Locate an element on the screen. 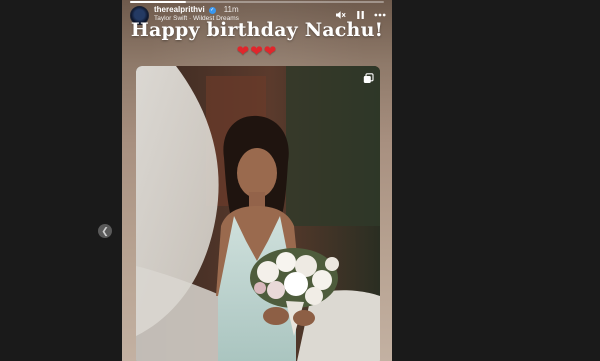 This screenshot has height=361, width=600. chevron-left-icon: ❮ is located at coordinates (105, 230).